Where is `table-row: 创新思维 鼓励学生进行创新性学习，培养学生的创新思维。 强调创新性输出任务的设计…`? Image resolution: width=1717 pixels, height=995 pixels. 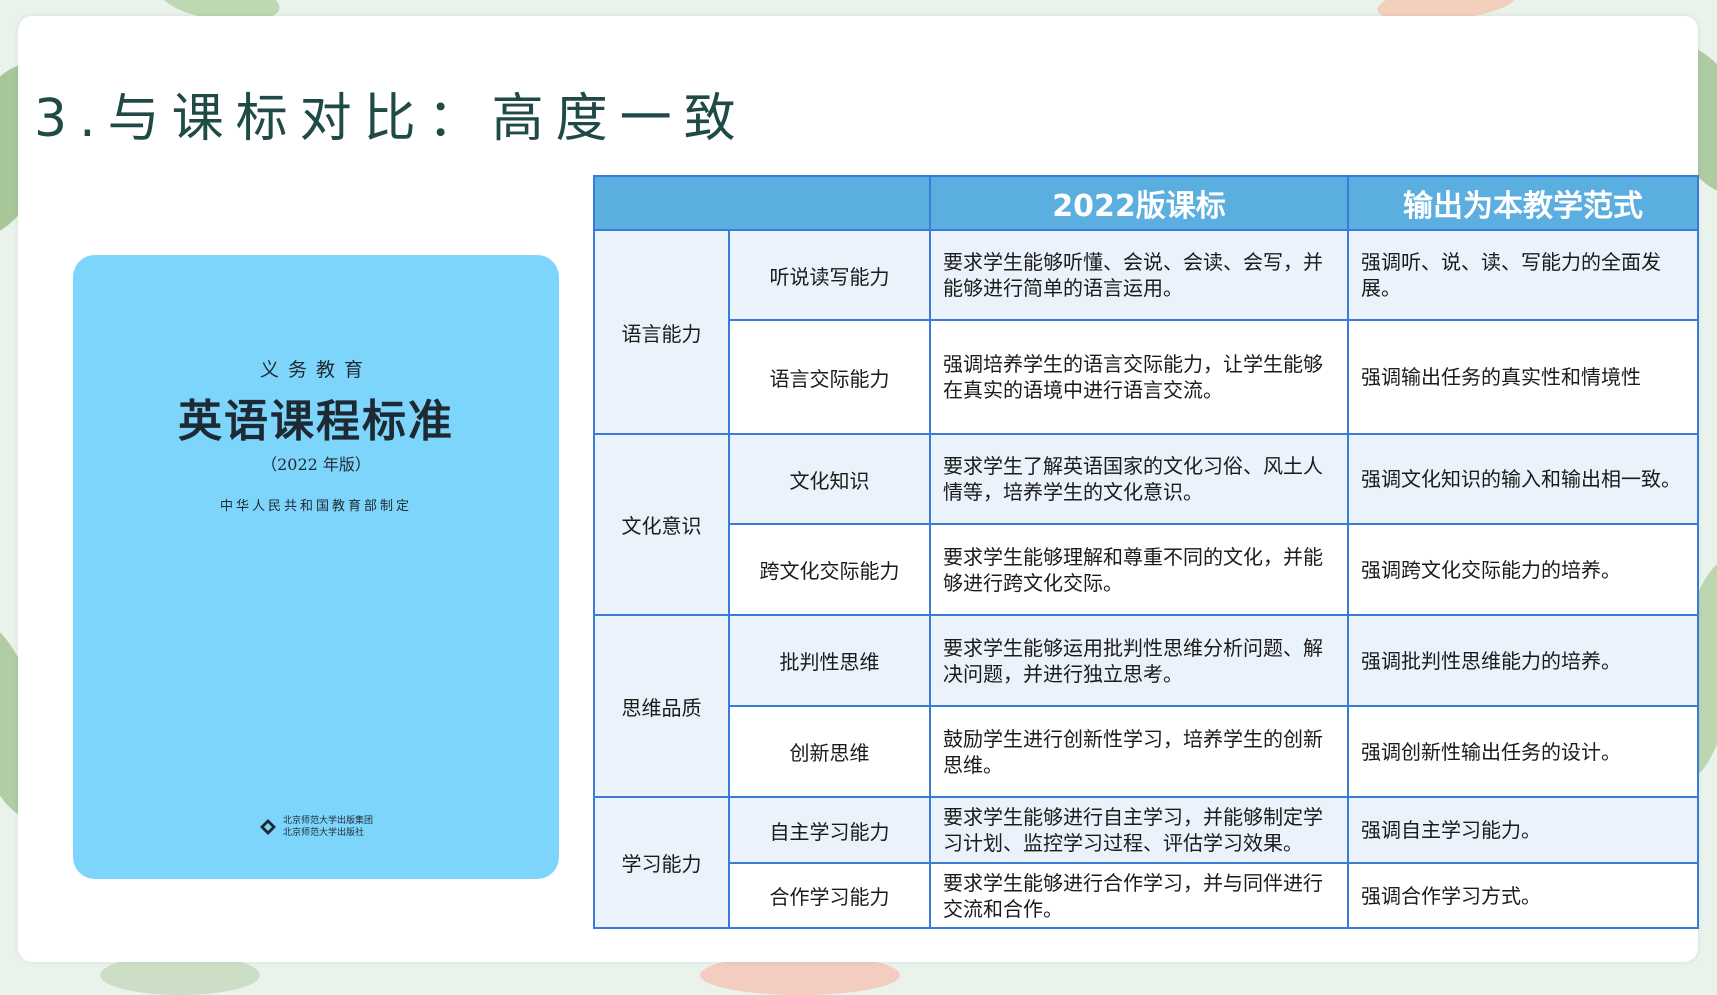
table-row: 创新思维 鼓励学生进行创新性学习，培养学生的创新思维。 强调创新性输出任务的设计… is located at coordinates (1146, 751).